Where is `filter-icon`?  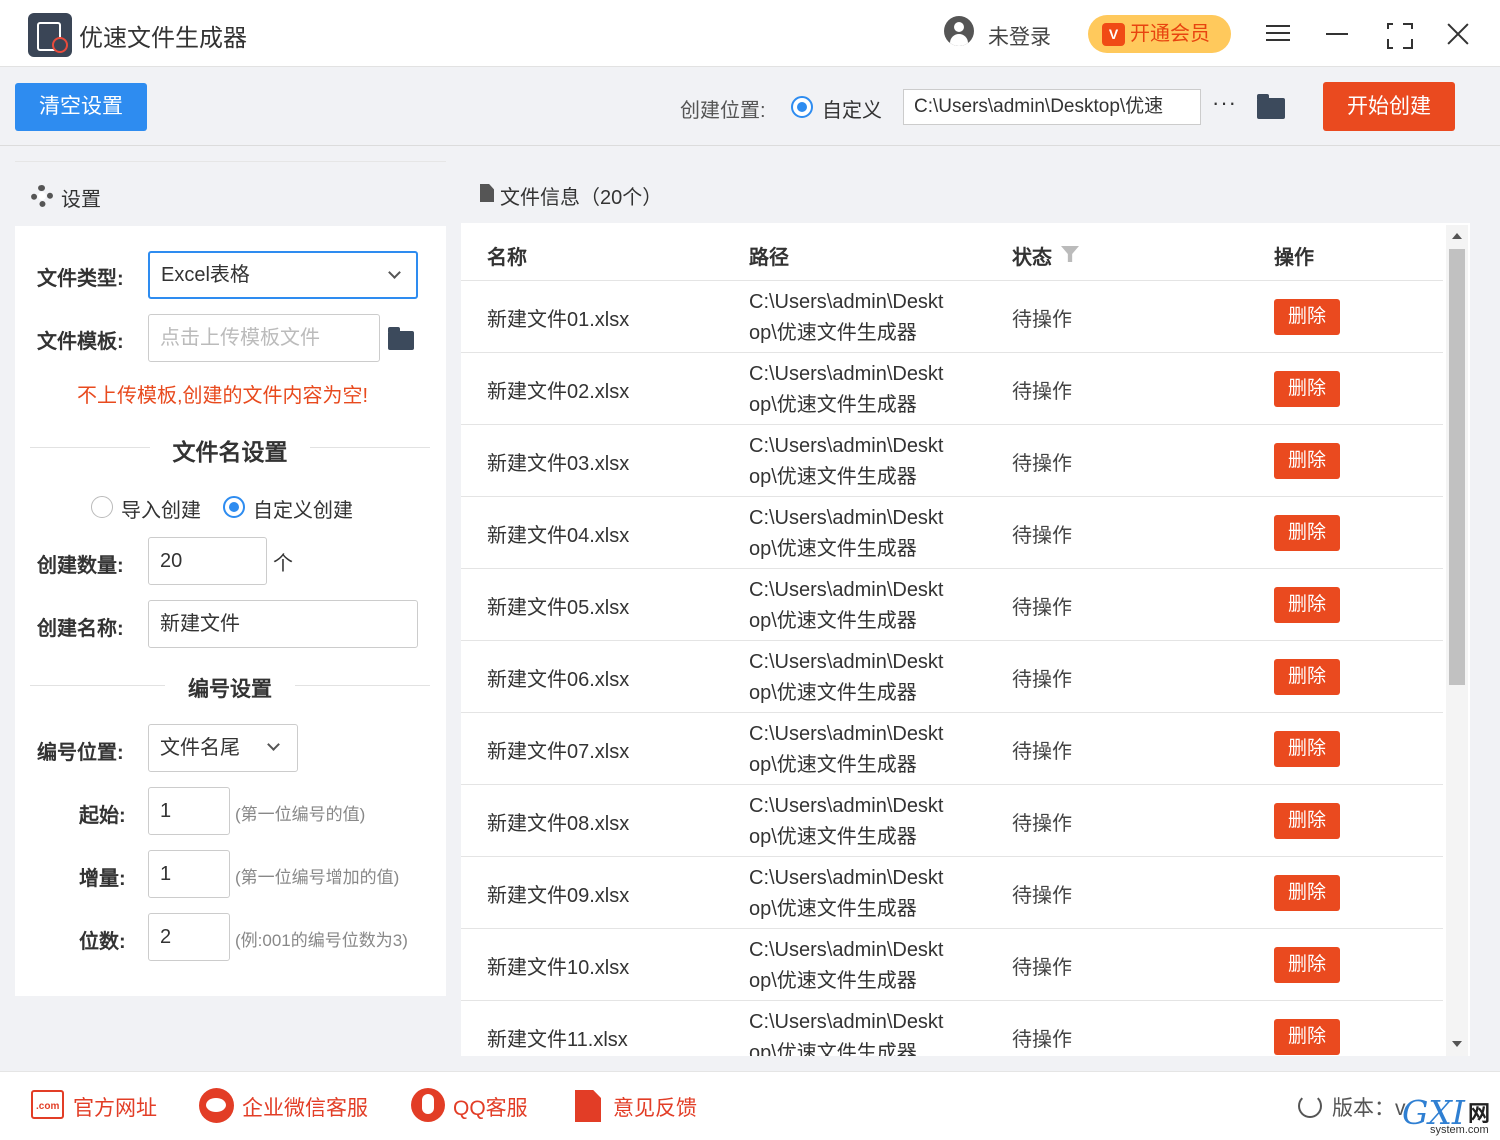 filter-icon is located at coordinates (1070, 254).